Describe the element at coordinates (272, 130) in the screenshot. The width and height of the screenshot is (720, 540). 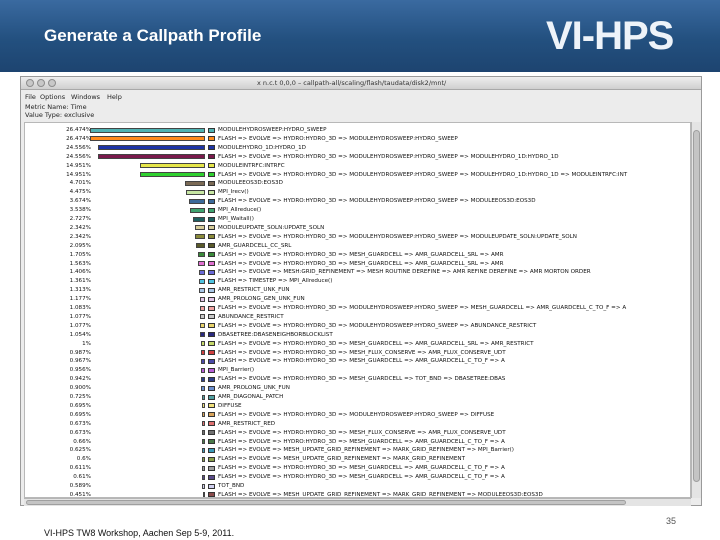
I see `callpath-label: MODULEHYDROSWEEP:HYDRO_SWEEP` at that location.